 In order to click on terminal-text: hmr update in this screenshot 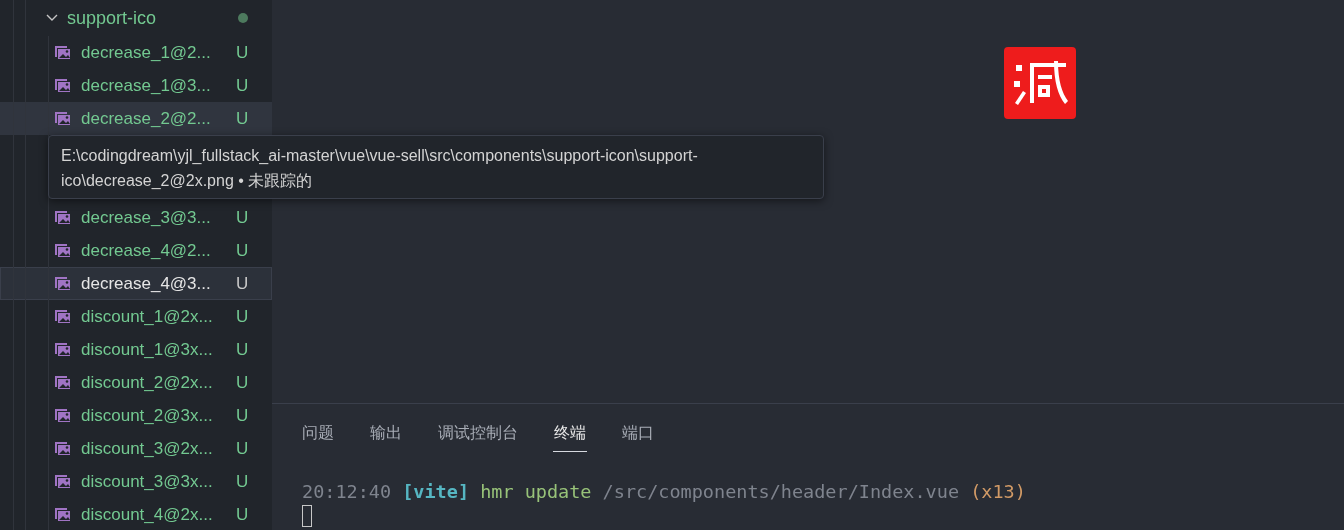, I will do `click(536, 492)`.